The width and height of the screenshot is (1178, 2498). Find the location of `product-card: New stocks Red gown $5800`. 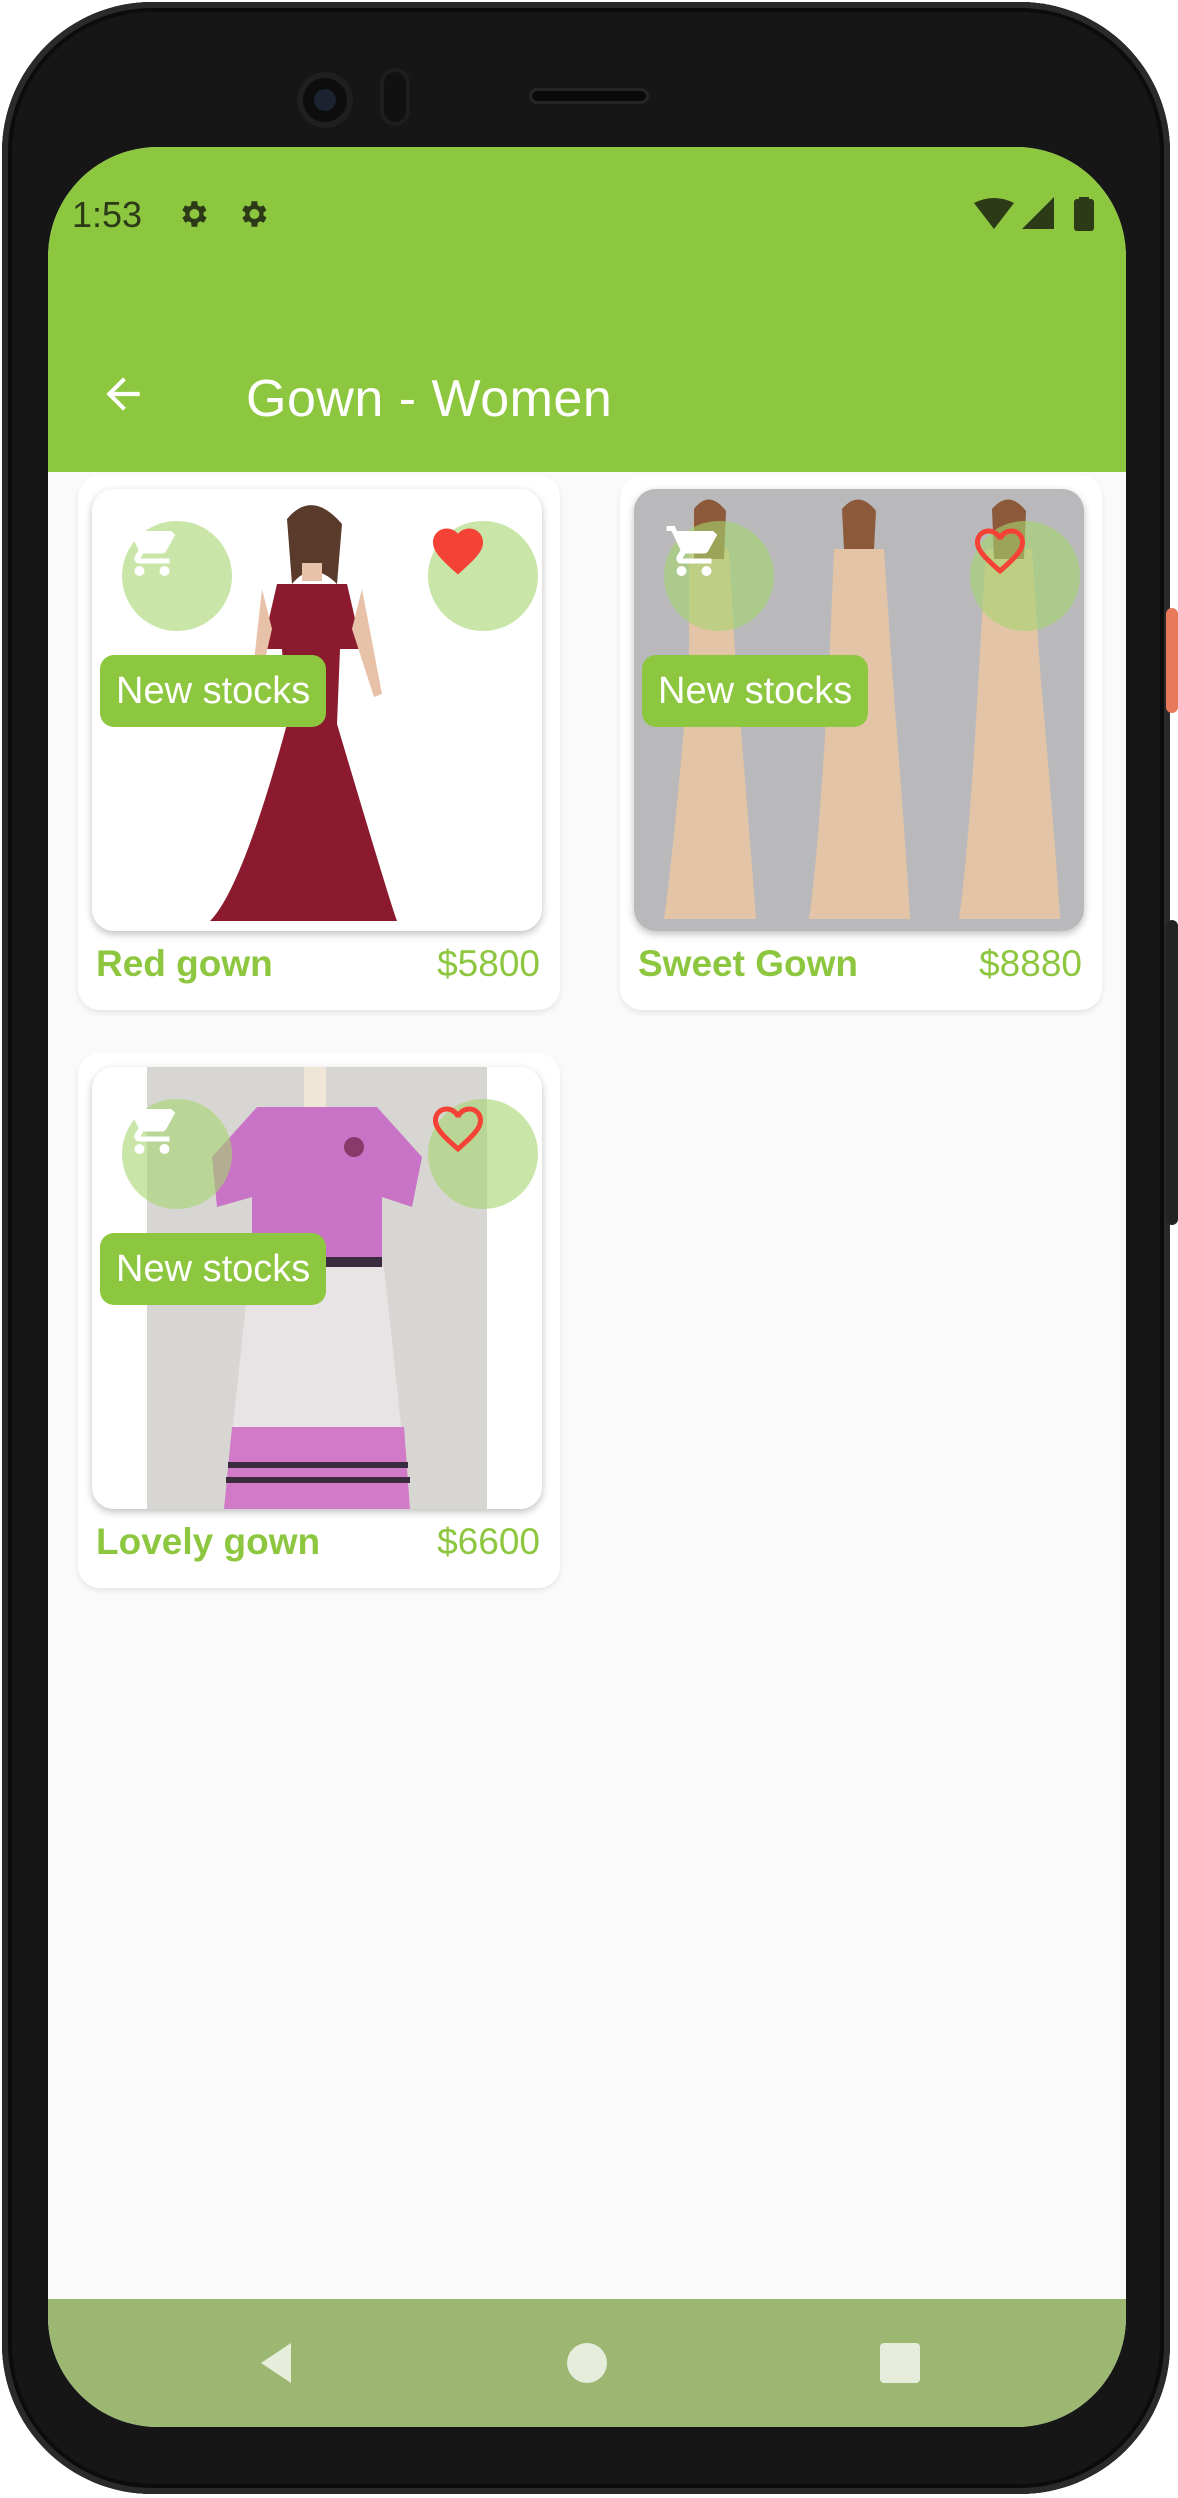

product-card: New stocks Red gown $5800 is located at coordinates (319, 742).